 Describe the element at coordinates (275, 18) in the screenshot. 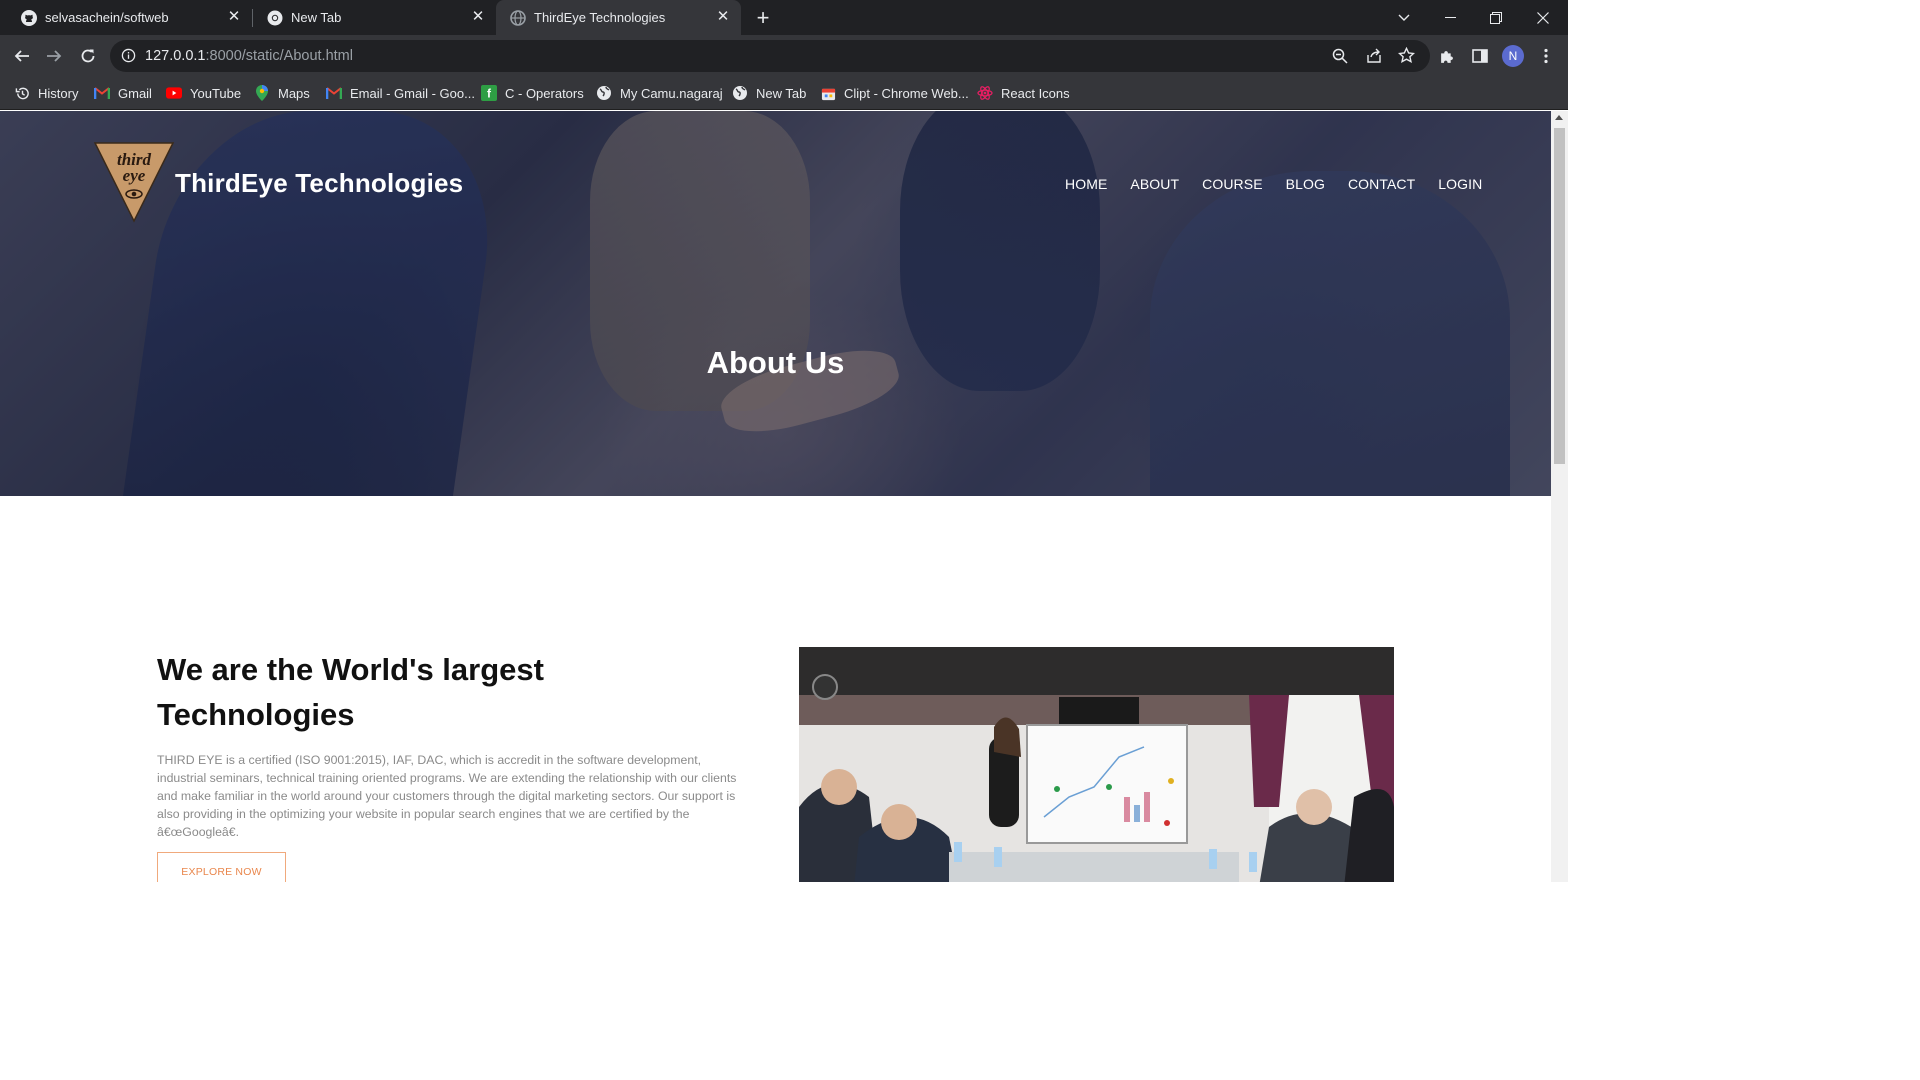

I see `chrome-icon` at that location.